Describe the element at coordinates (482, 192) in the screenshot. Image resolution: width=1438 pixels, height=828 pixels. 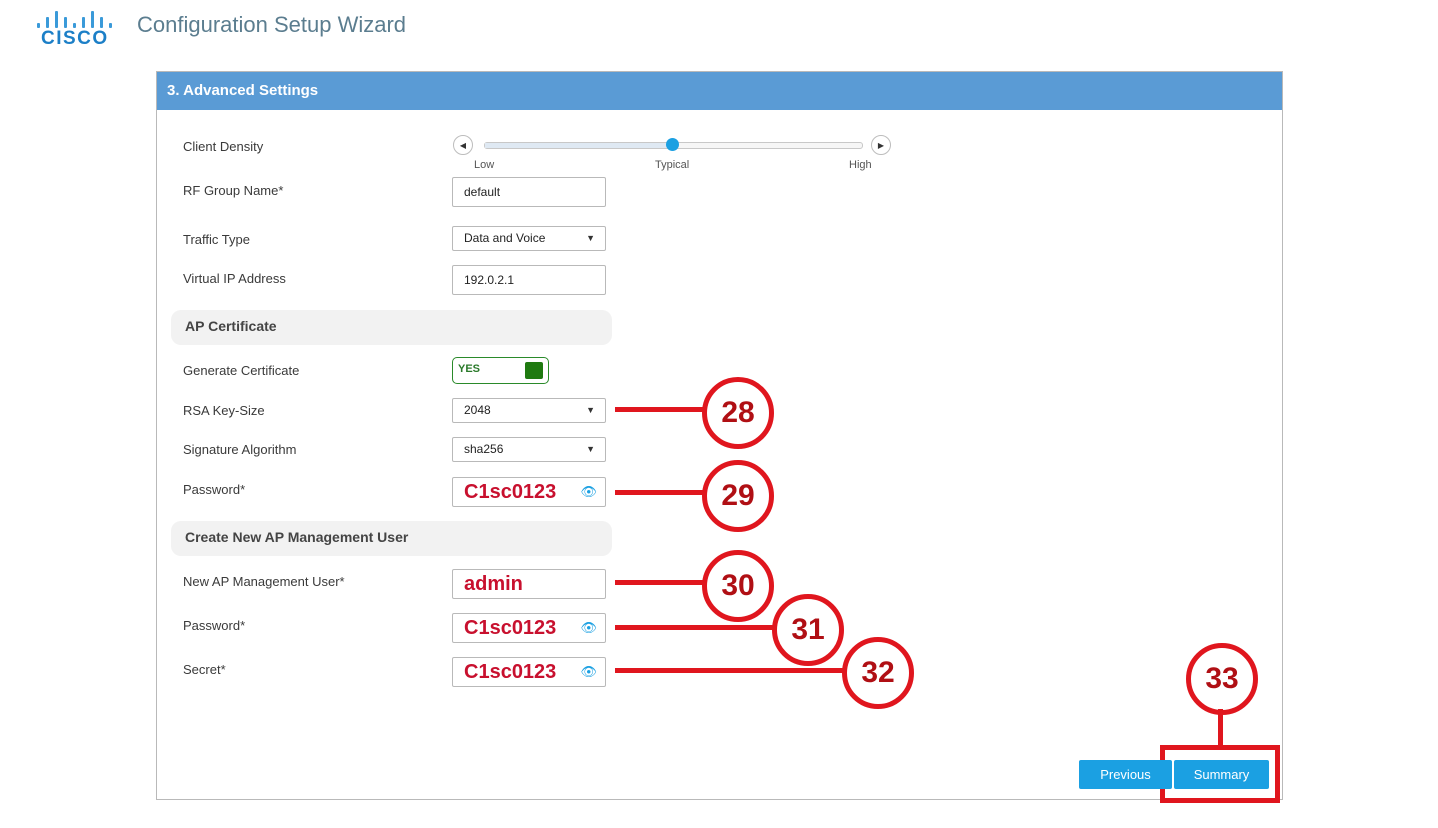
I see `rf-group-name-value: default` at that location.